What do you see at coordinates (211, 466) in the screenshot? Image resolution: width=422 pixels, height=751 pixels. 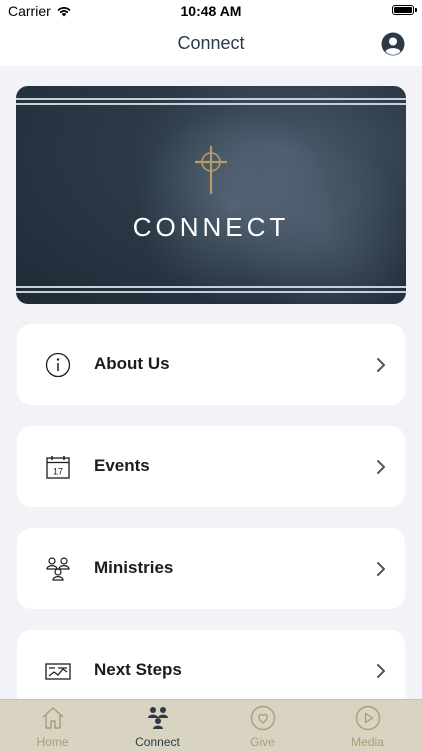 I see `menu-item-events: 17 Events` at bounding box center [211, 466].